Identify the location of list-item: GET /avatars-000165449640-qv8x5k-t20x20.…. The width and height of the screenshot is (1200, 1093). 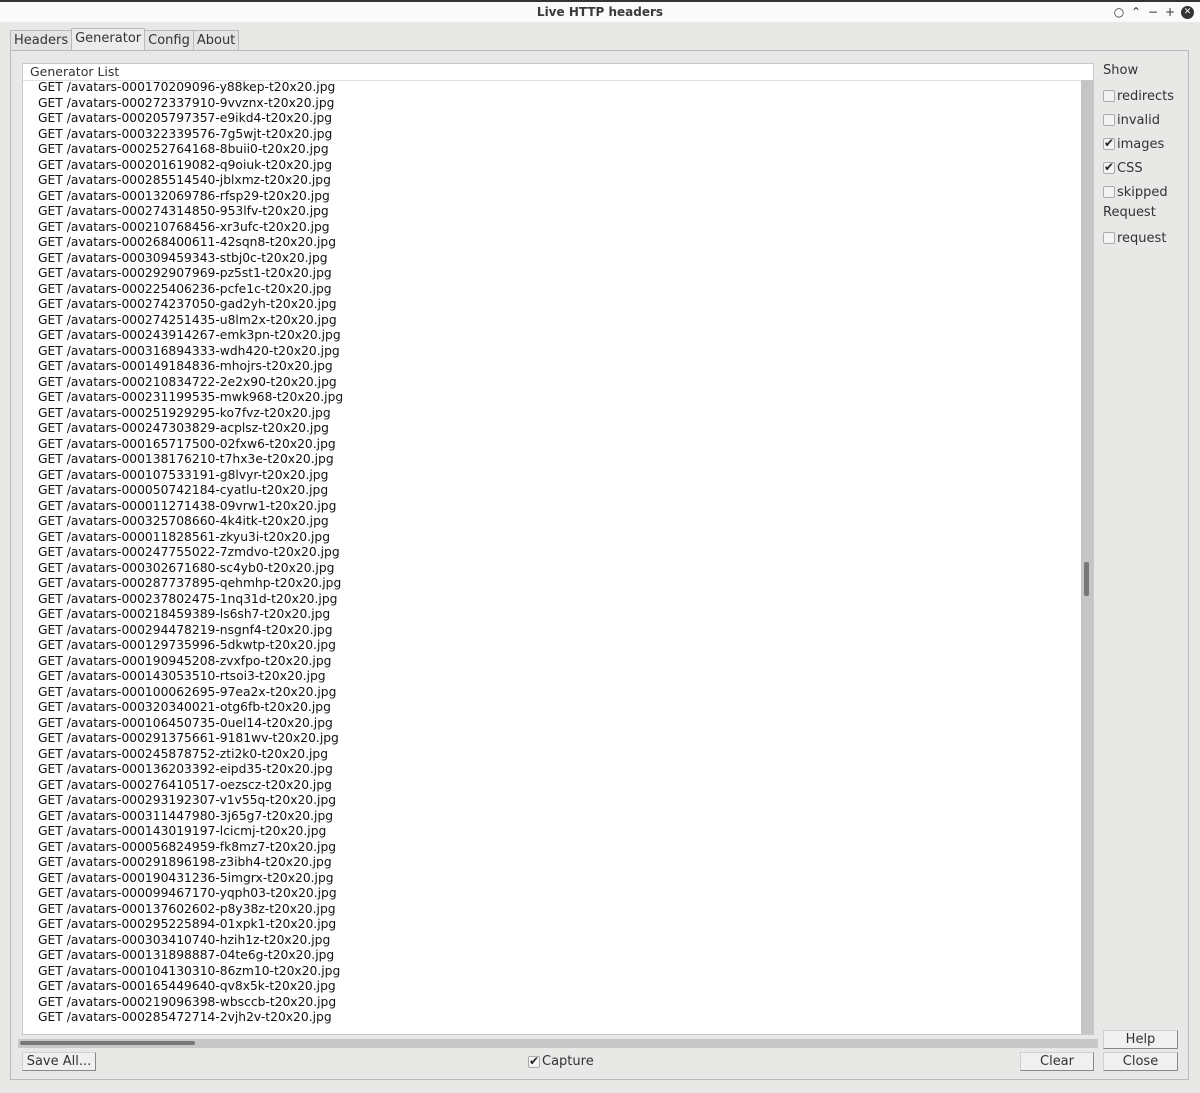
(552, 987).